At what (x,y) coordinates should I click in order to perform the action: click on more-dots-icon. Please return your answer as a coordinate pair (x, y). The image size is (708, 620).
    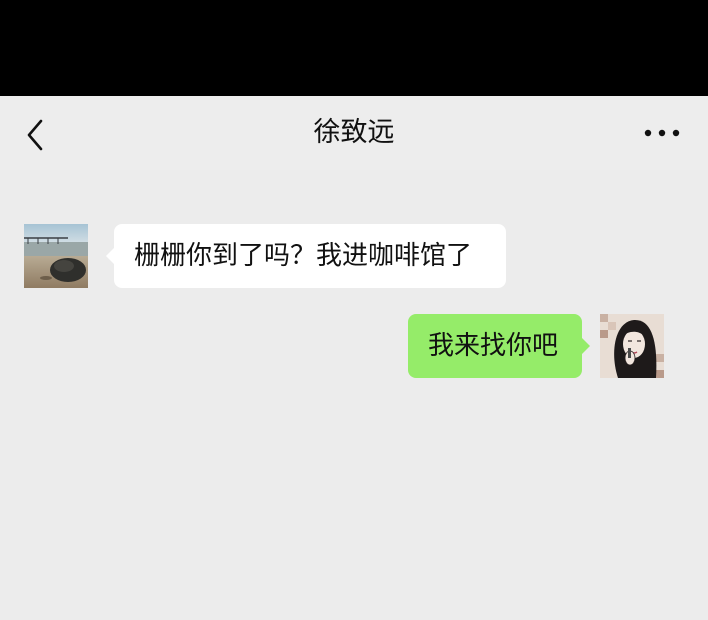
    Looking at the image, I should click on (662, 133).